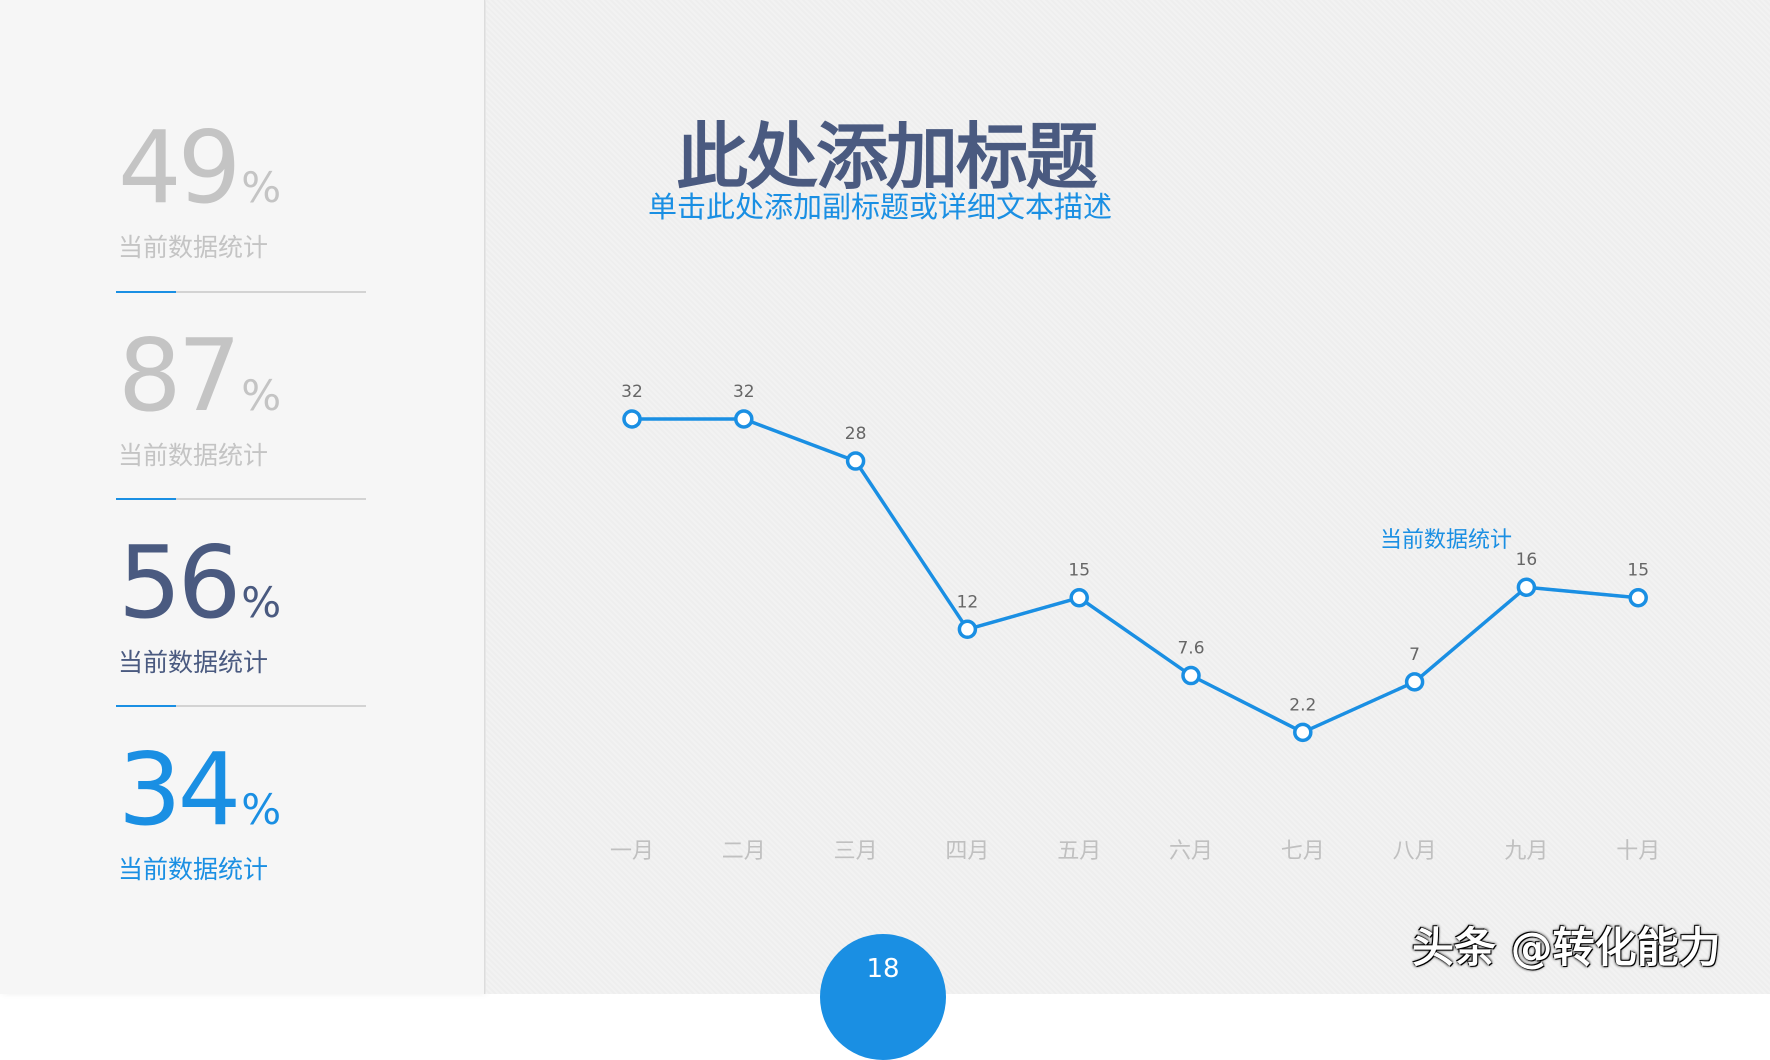 The image size is (1770, 1060). What do you see at coordinates (856, 434) in the screenshot?
I see `data-label: 28` at bounding box center [856, 434].